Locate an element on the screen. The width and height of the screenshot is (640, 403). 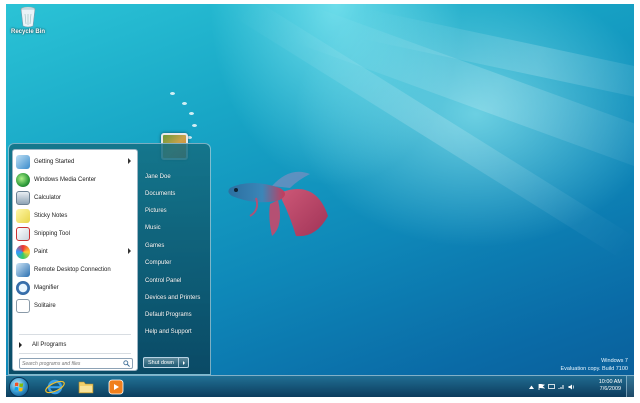
taskbar-windows-explorer is located at coordinates (86, 387).